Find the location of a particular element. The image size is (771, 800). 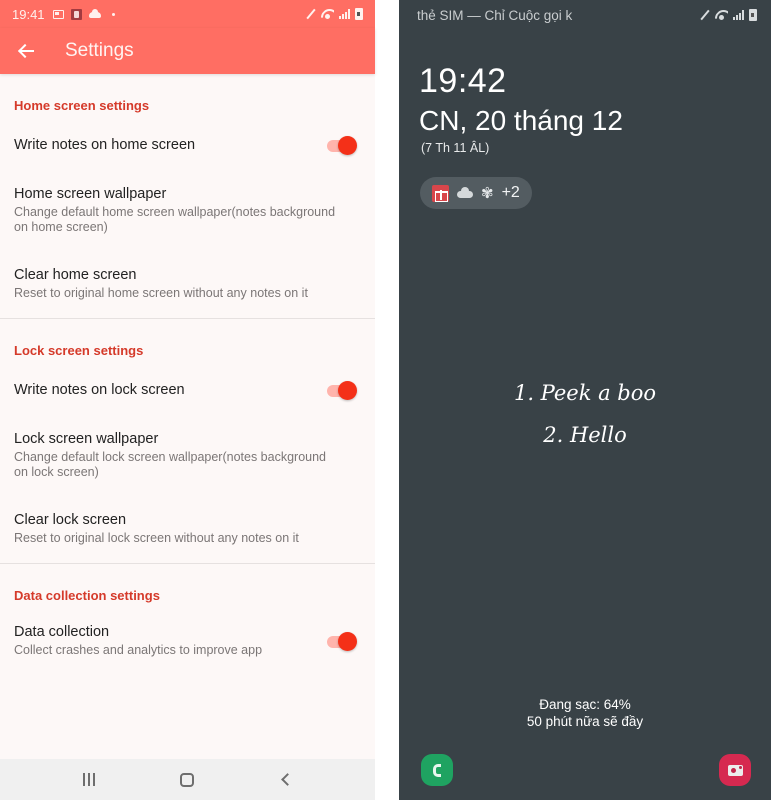

gallery-icon is located at coordinates (58, 14).